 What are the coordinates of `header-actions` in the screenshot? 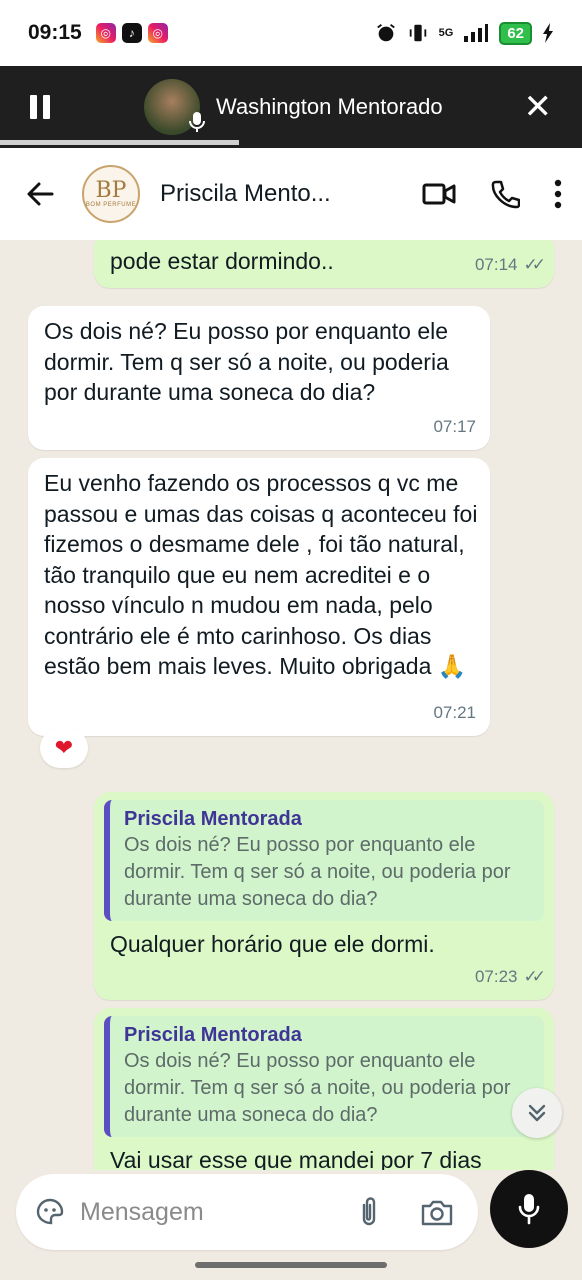 It's located at (492, 194).